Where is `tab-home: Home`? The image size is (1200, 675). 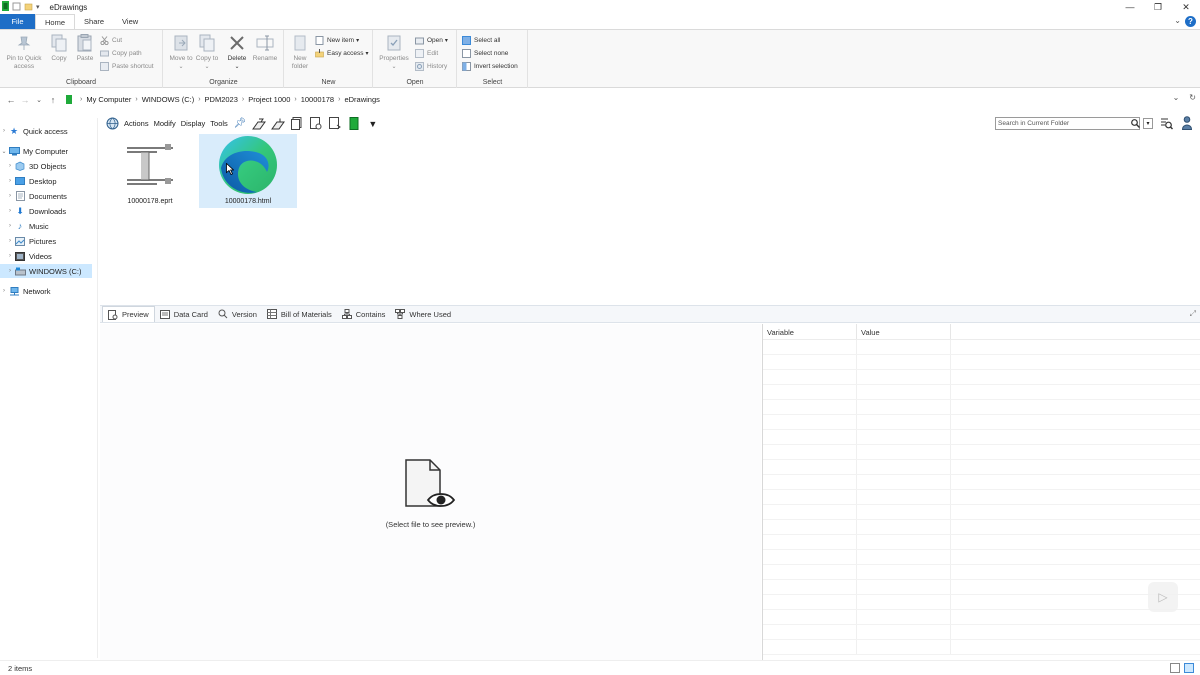 tab-home: Home is located at coordinates (55, 21).